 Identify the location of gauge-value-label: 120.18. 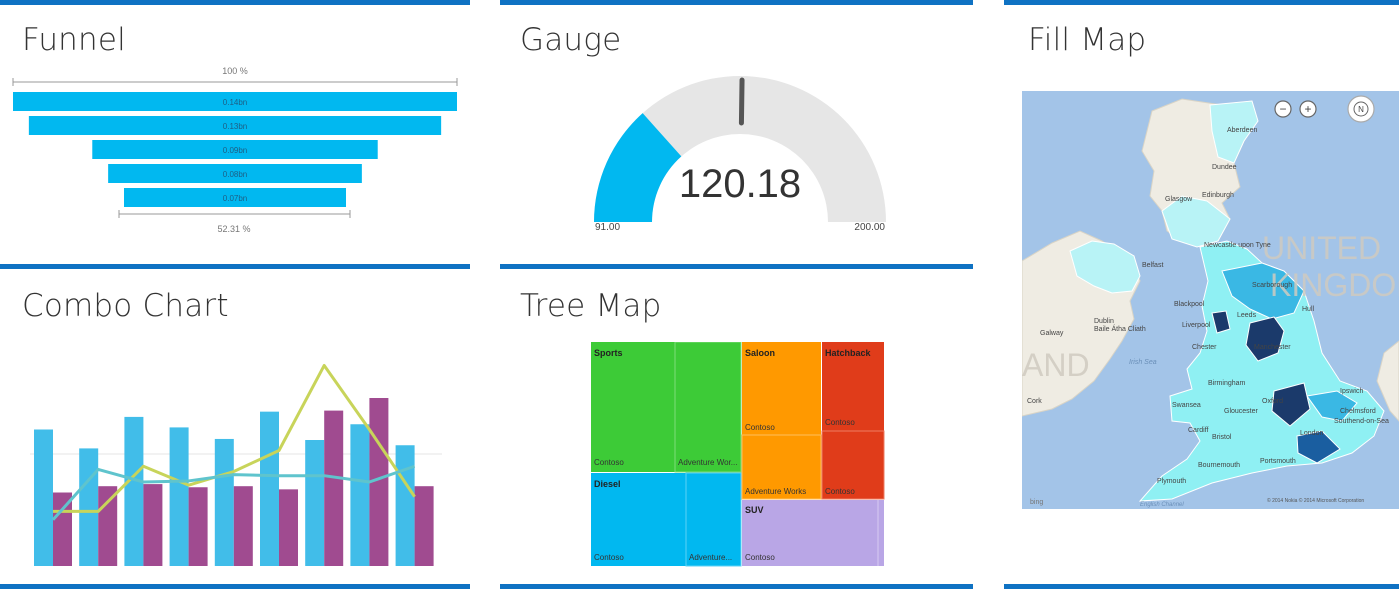
(740, 184).